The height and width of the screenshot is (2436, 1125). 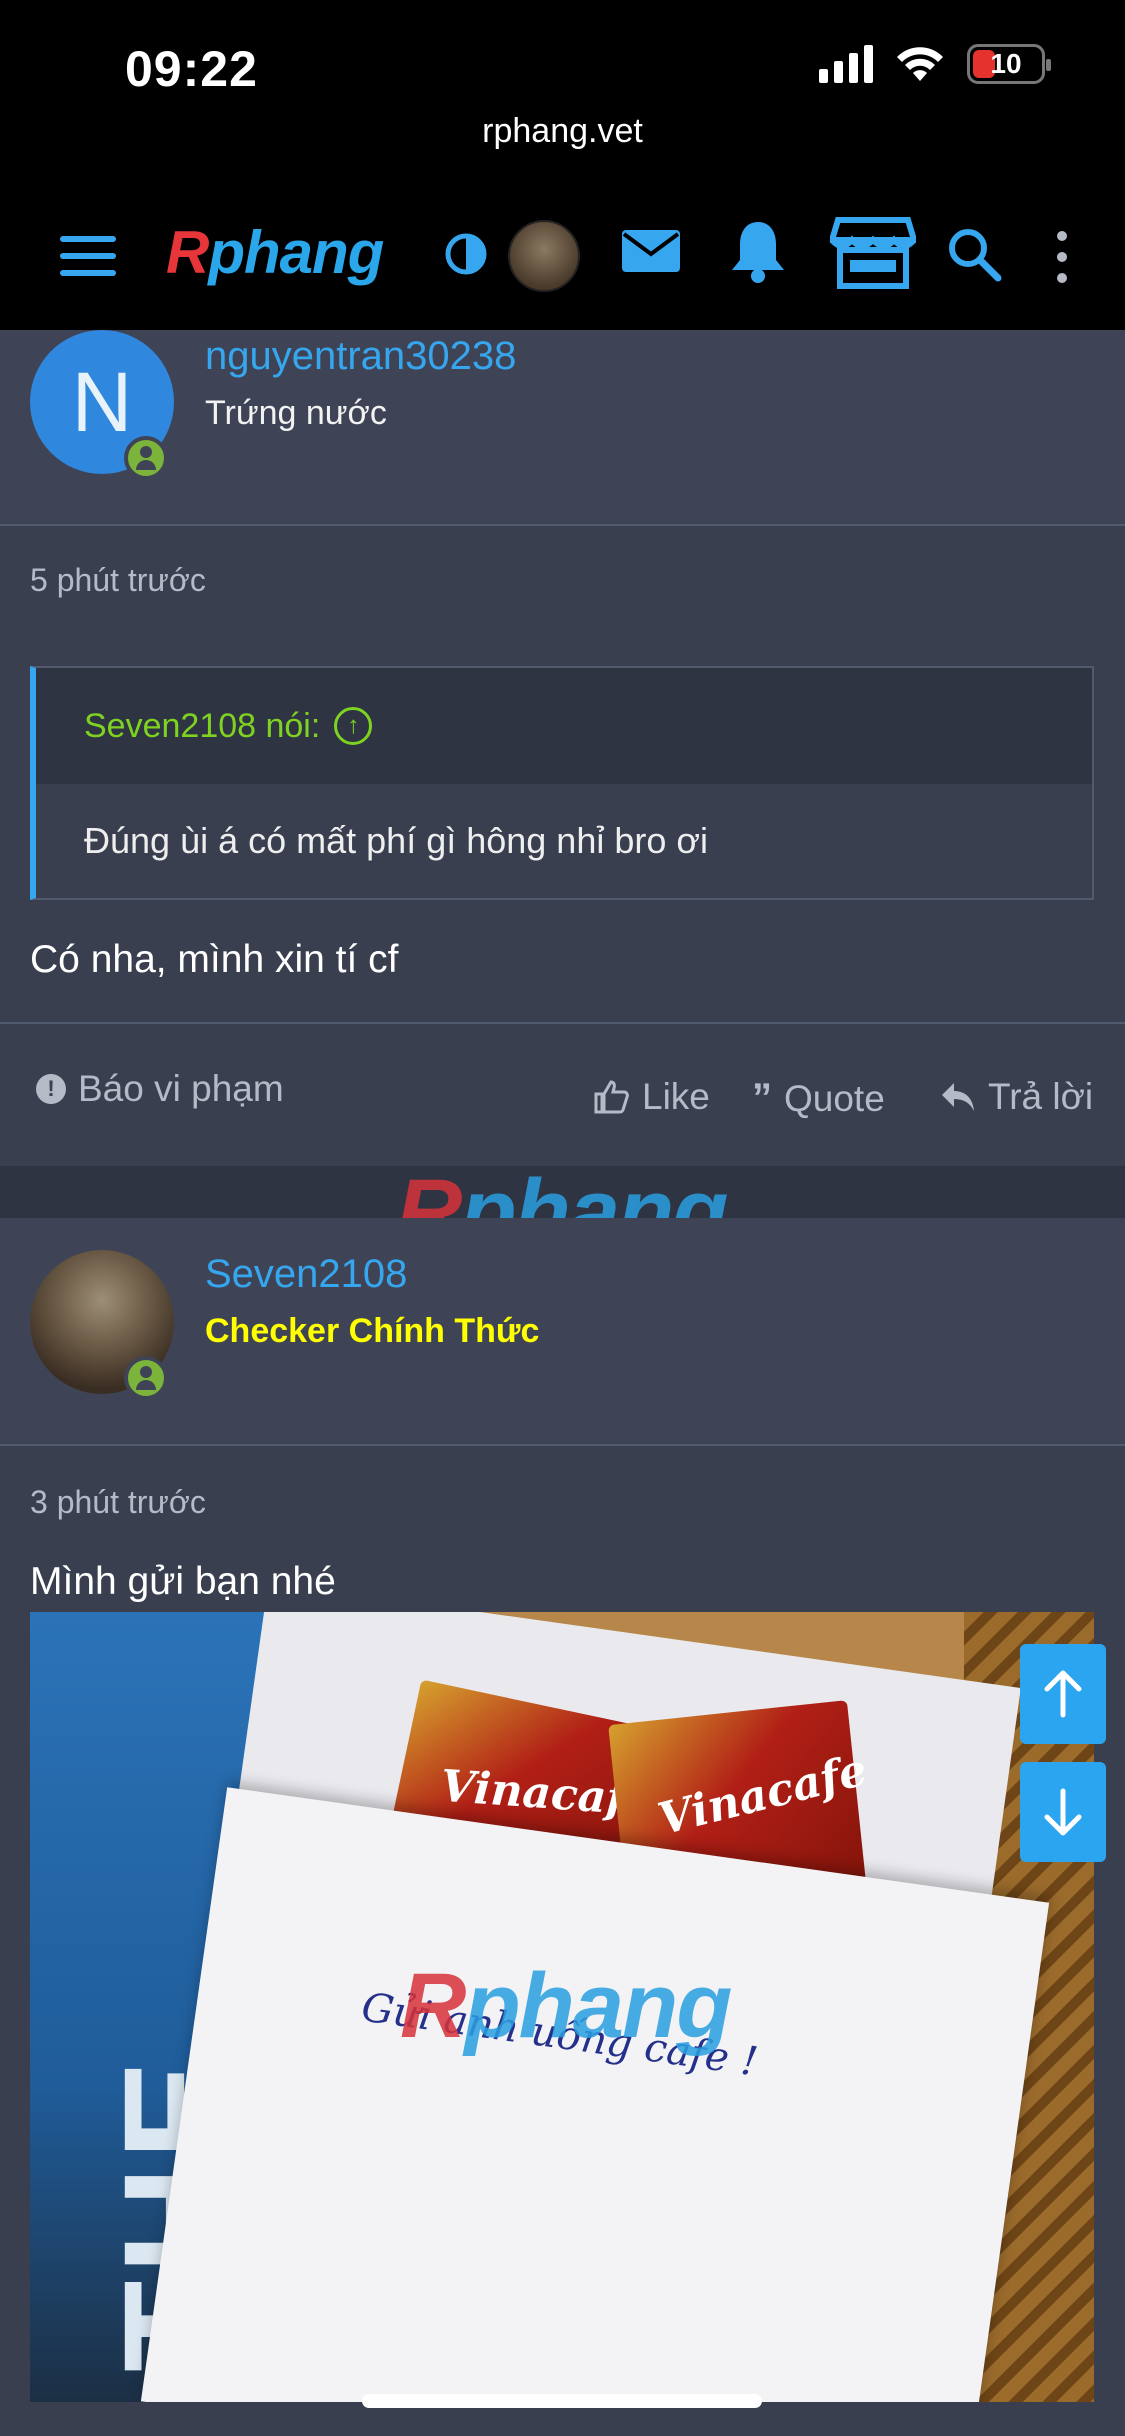 What do you see at coordinates (818, 1098) in the screenshot?
I see `quote-button: ” Quote` at bounding box center [818, 1098].